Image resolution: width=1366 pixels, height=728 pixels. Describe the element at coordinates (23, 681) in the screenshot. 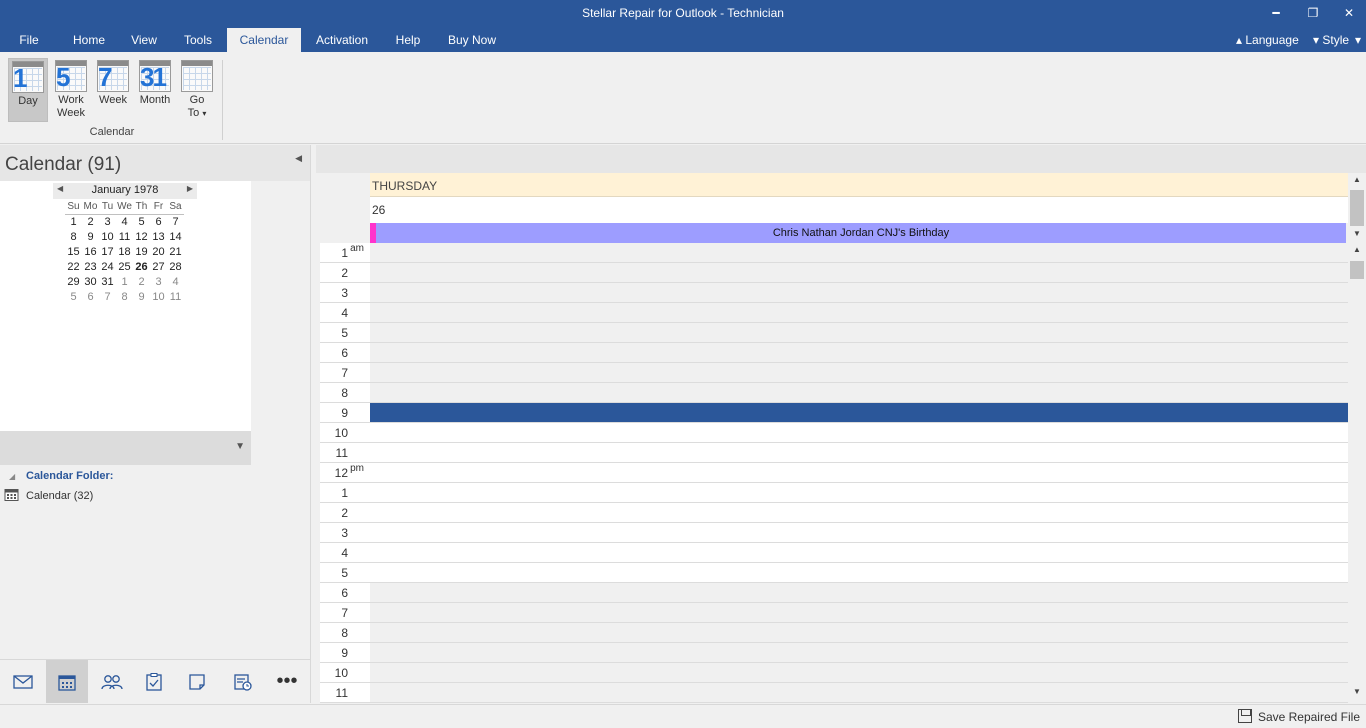

I see `mail-nav-button` at that location.